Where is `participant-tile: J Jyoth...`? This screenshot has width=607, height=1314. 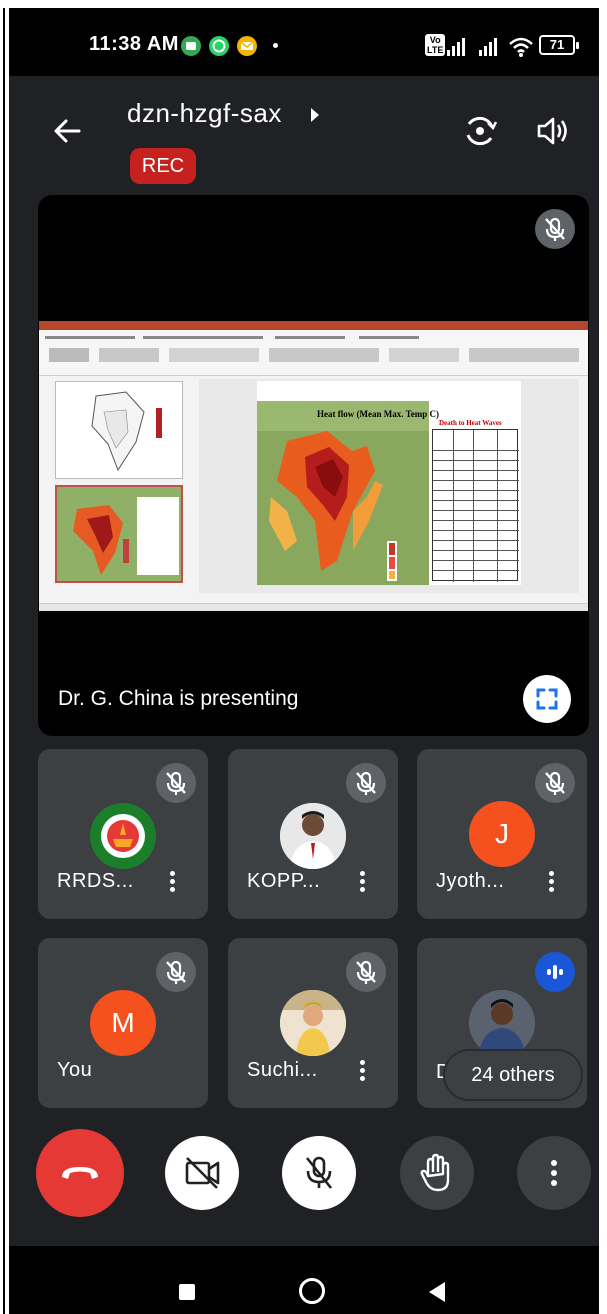 participant-tile: J Jyoth... is located at coordinates (502, 834).